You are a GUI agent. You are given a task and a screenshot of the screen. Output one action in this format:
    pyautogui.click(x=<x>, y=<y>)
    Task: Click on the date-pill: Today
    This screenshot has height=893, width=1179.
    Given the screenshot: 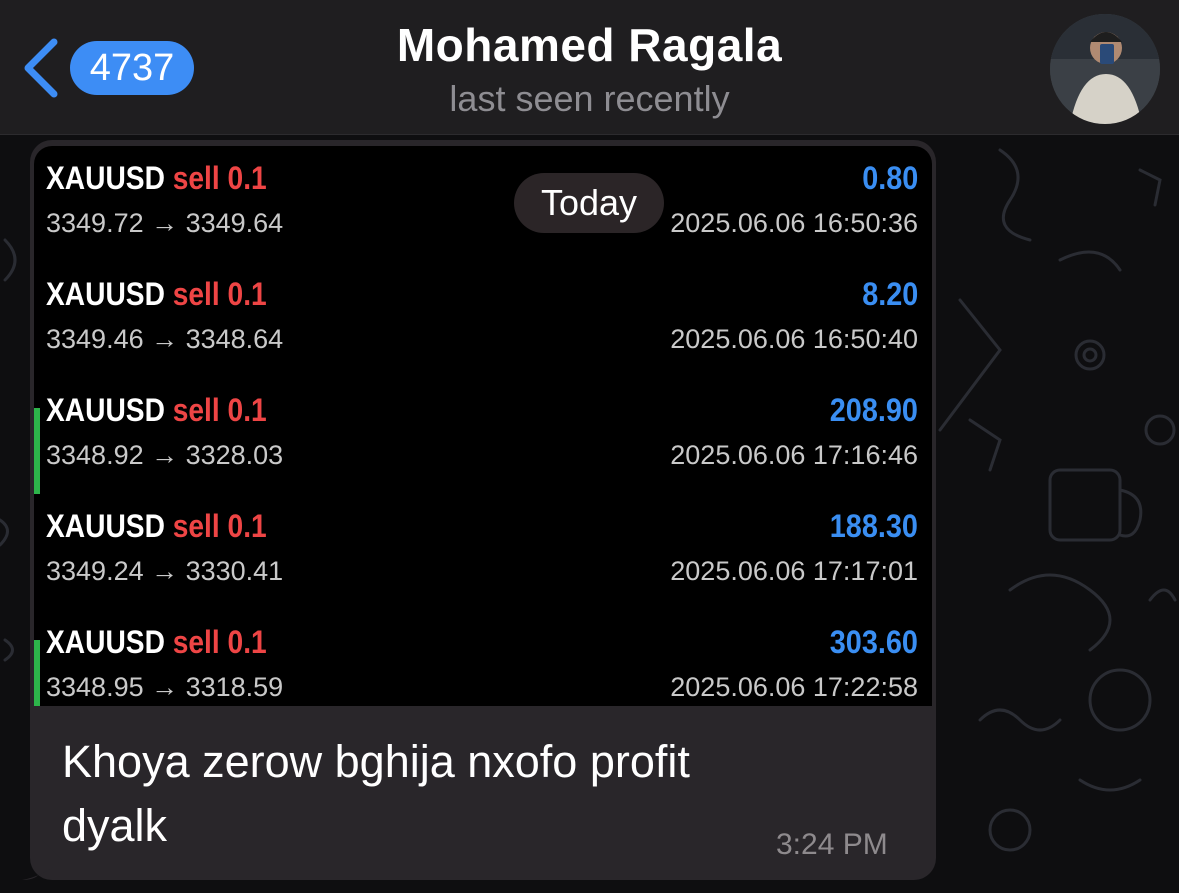 What is the action you would take?
    pyautogui.click(x=589, y=203)
    